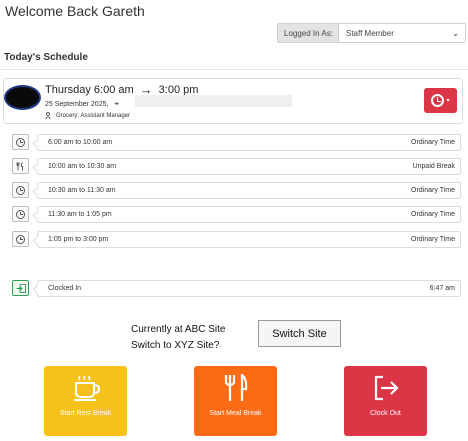  What do you see at coordinates (235, 413) in the screenshot?
I see `meal-break-label: Start Meal Break` at bounding box center [235, 413].